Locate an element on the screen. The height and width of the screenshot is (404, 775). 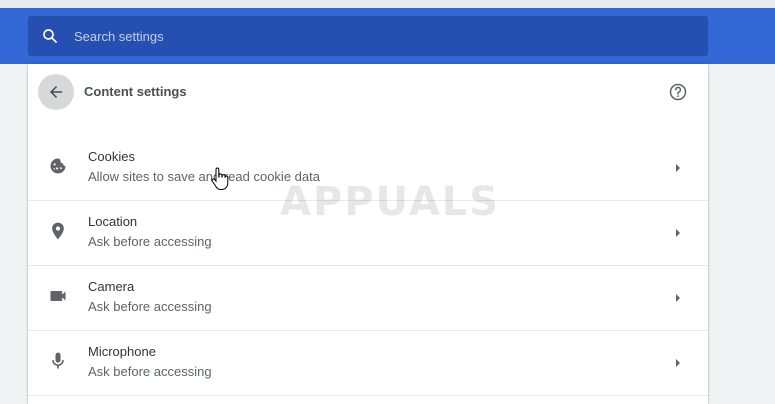
arrow-back-icon is located at coordinates (56, 92).